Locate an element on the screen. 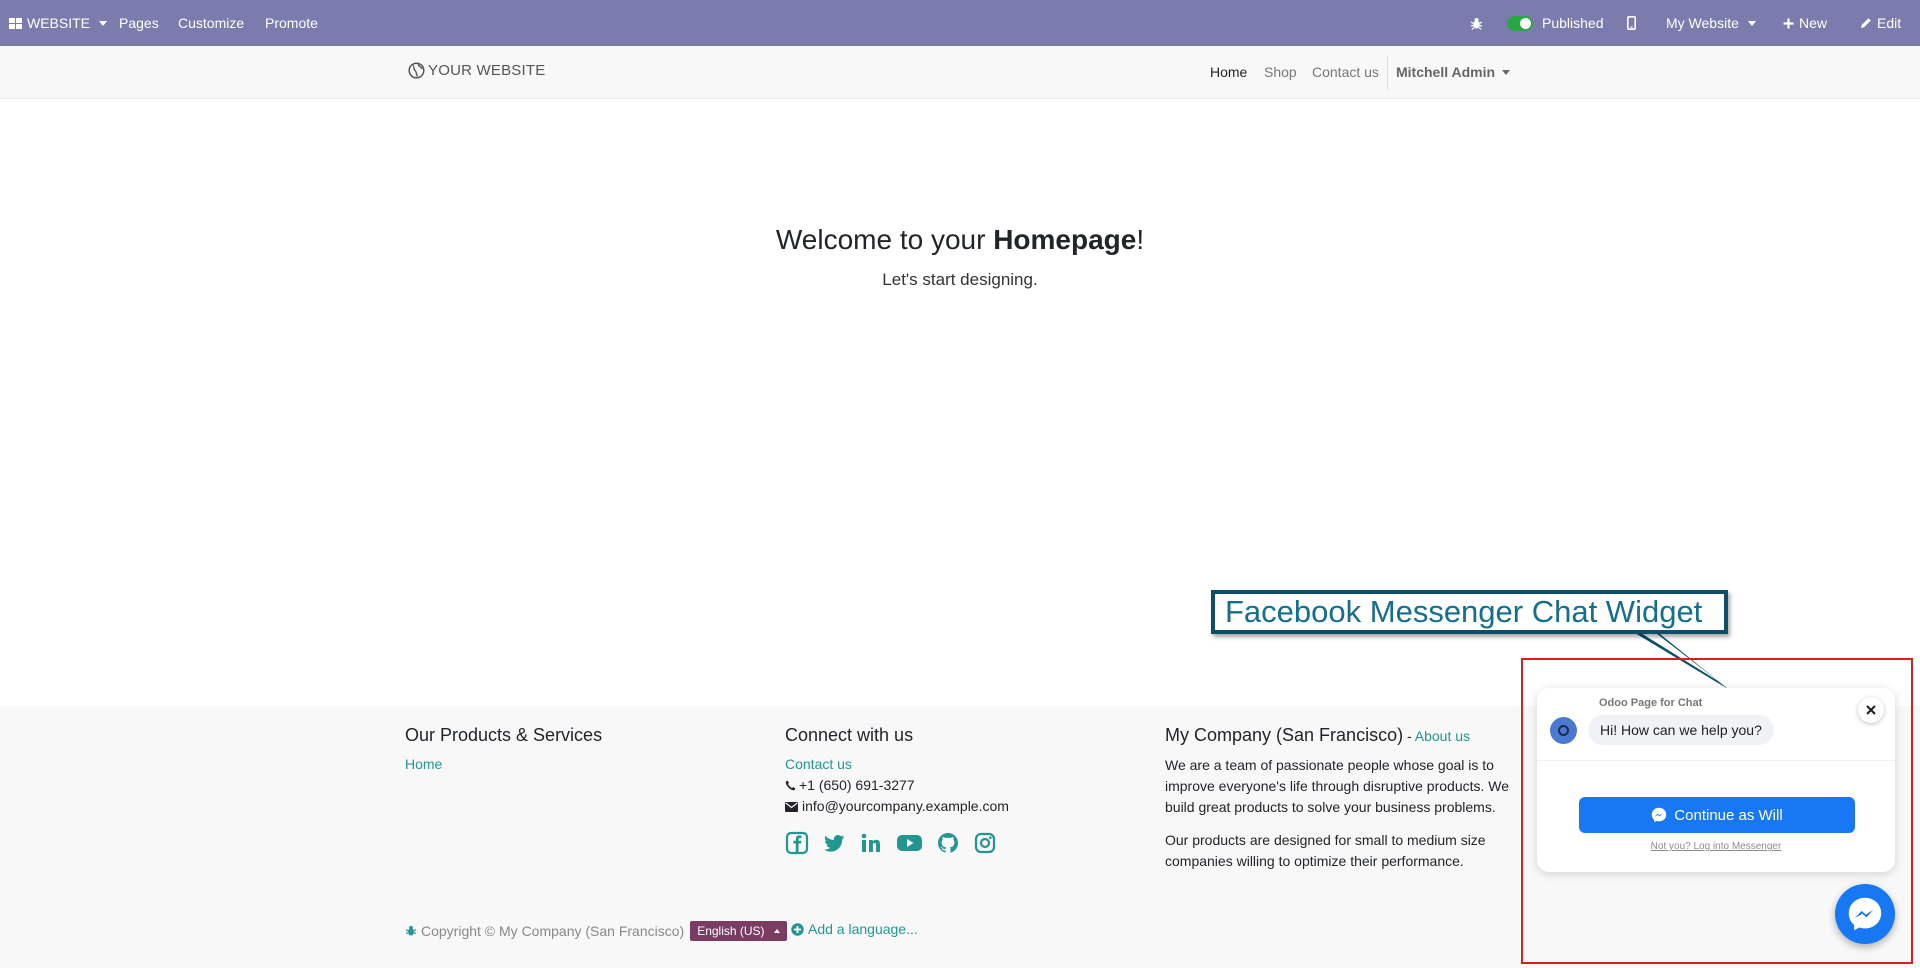  globe-icon is located at coordinates (416, 70).